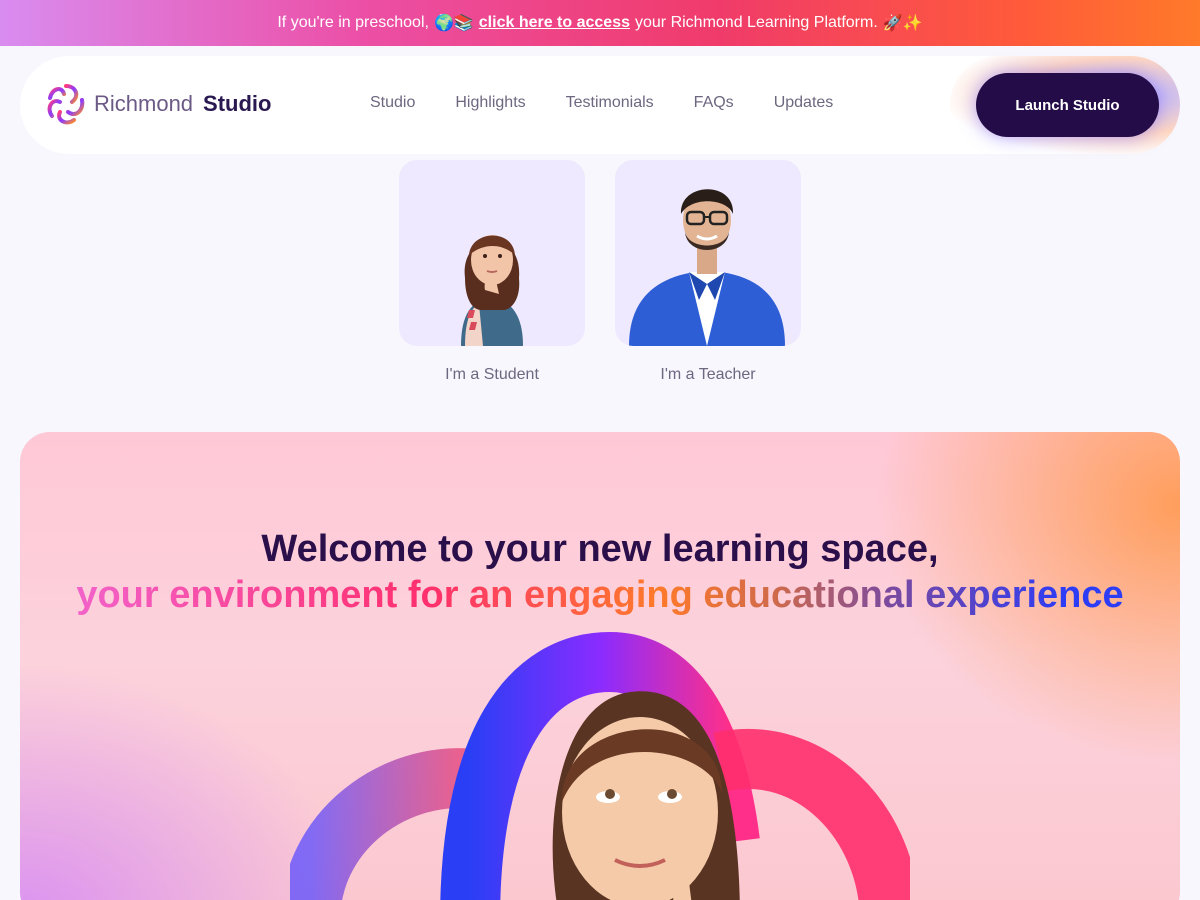 Image resolution: width=1200 pixels, height=900 pixels. What do you see at coordinates (902, 23) in the screenshot?
I see `rocket-sparkles-emoji: 🚀✨` at bounding box center [902, 23].